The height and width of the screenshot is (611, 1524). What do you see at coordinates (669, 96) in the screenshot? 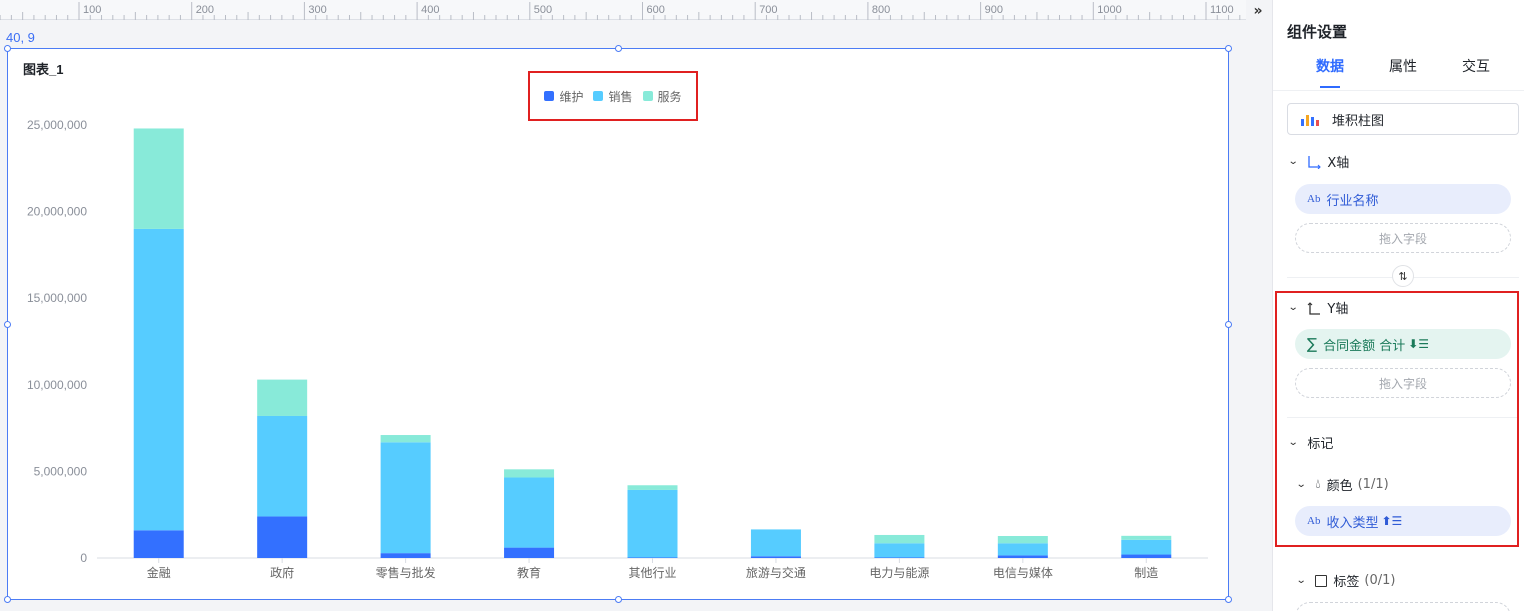
I see `legend-label: 服务` at bounding box center [669, 96].